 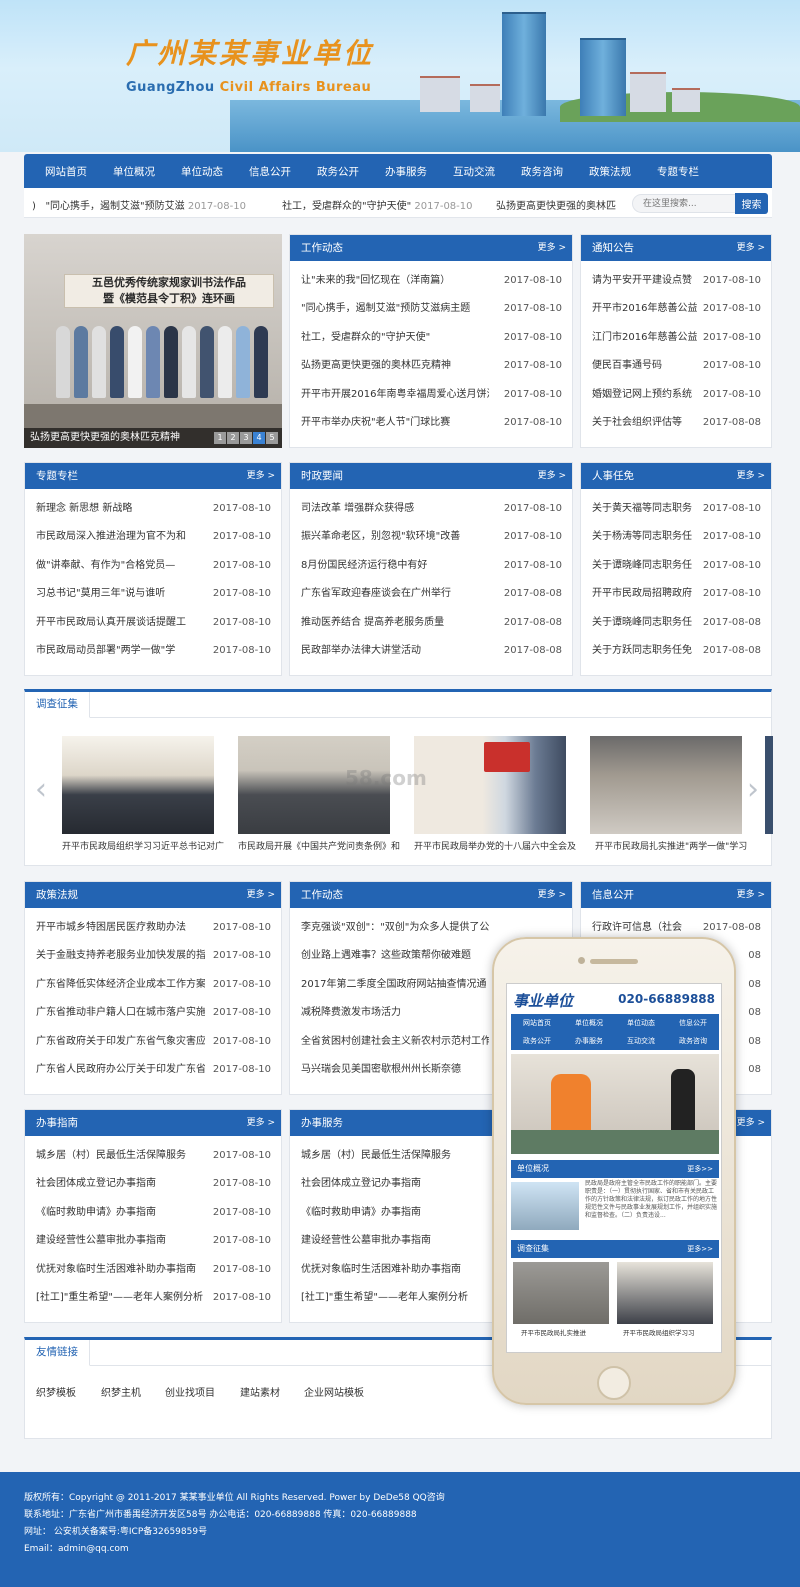 I want to click on list-item-title: 建设经营性公墓审批办事指南, so click(x=366, y=1241).